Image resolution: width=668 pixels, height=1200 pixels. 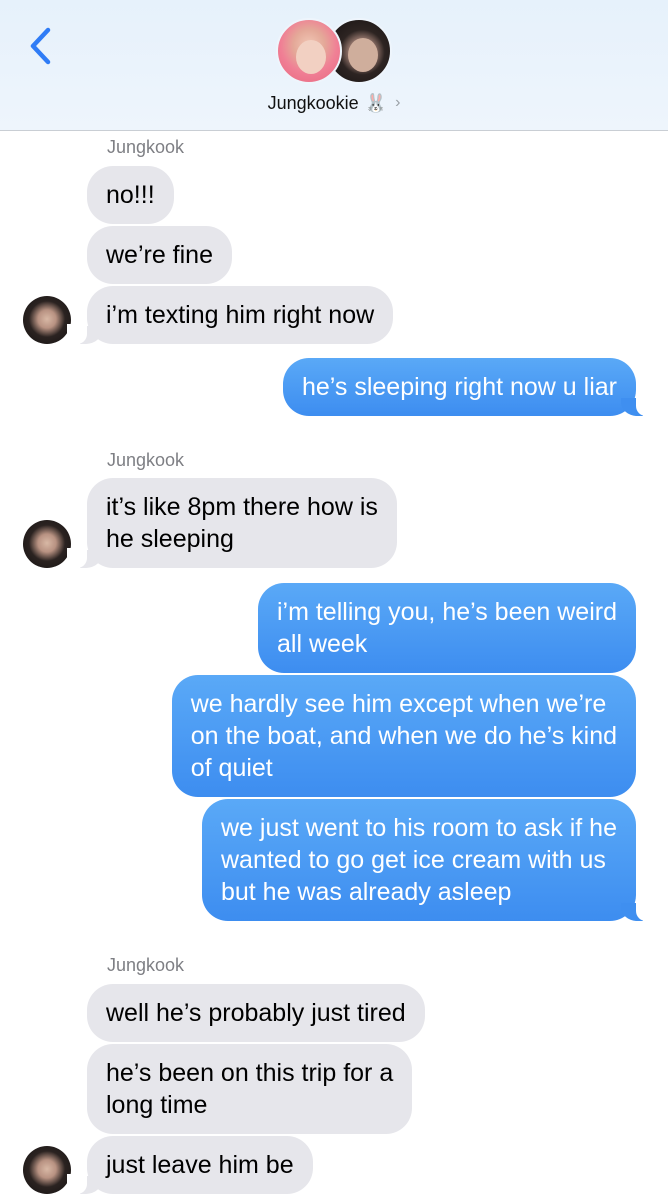 I want to click on message-bubble-received: just leave him be, so click(x=190, y=1165).